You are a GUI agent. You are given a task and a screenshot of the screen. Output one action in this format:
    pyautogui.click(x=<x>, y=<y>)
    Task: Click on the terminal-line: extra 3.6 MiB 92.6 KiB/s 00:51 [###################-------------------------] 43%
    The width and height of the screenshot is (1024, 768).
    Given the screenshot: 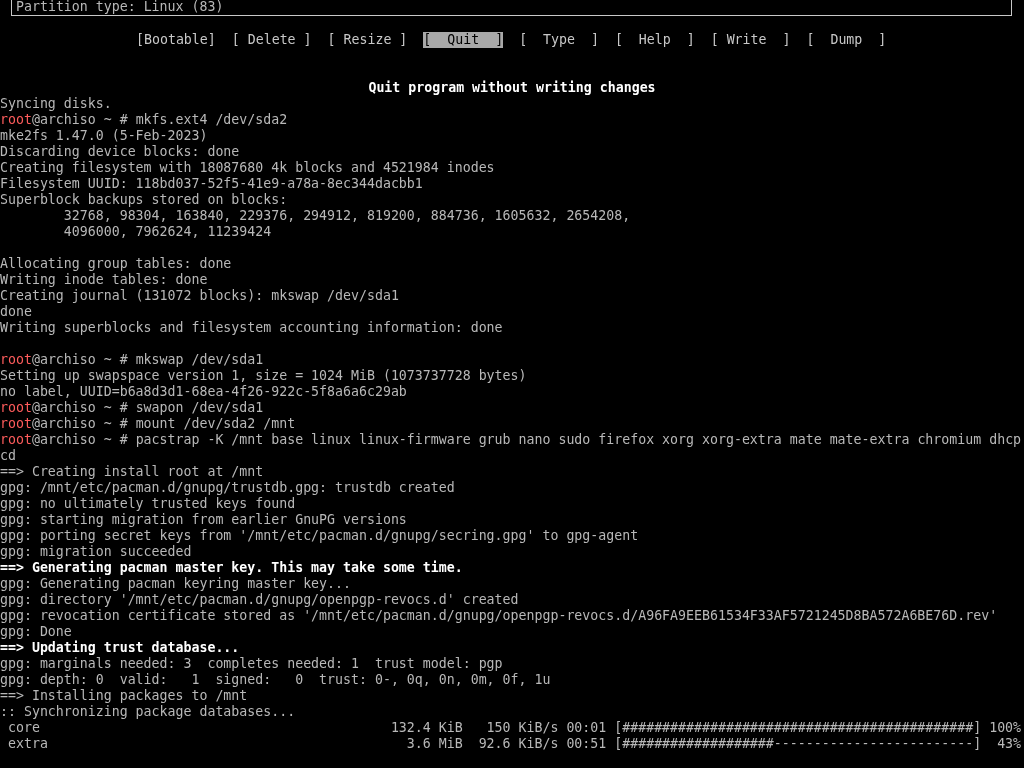 What is the action you would take?
    pyautogui.click(x=514, y=744)
    